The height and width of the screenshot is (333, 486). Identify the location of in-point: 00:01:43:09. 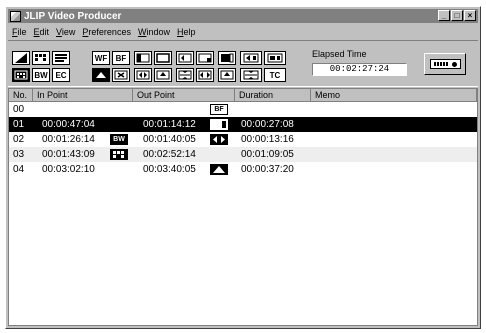
(68, 154).